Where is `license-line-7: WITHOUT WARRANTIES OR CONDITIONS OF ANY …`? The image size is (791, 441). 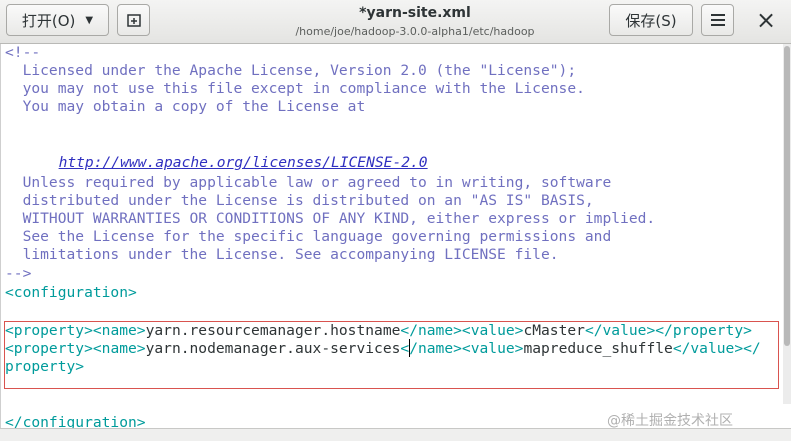
license-line-7: WITHOUT WARRANTIES OR CONDITIONS OF ANY … is located at coordinates (330, 218).